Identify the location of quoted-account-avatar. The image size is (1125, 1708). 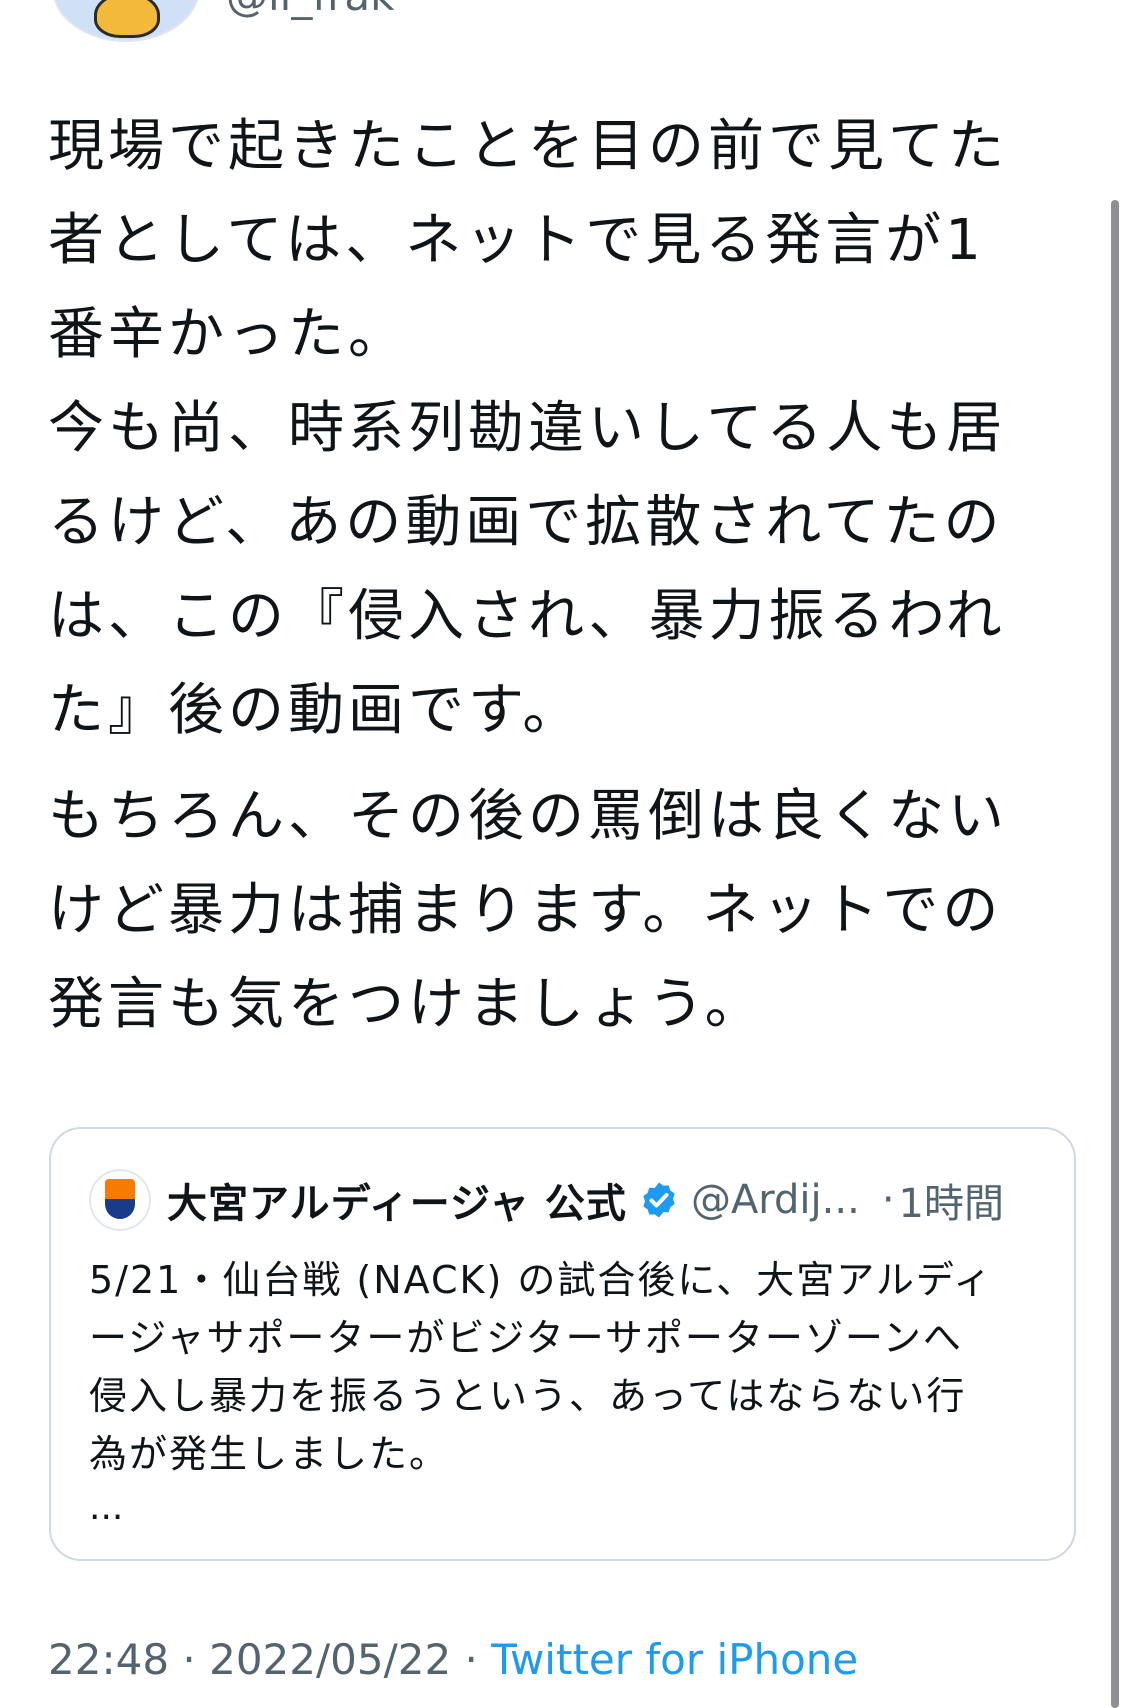
(120, 1200).